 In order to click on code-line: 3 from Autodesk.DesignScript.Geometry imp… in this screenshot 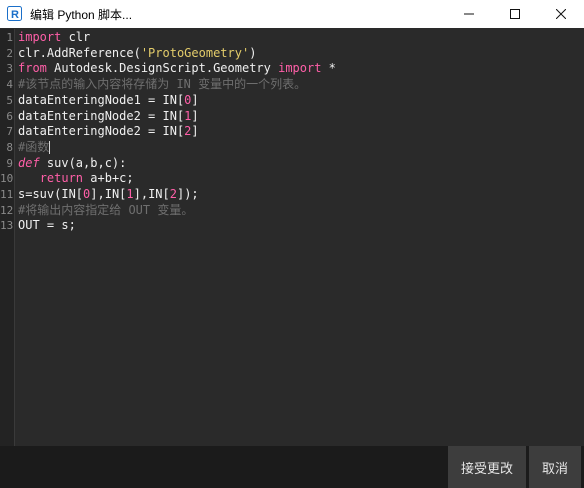, I will do `click(292, 69)`.